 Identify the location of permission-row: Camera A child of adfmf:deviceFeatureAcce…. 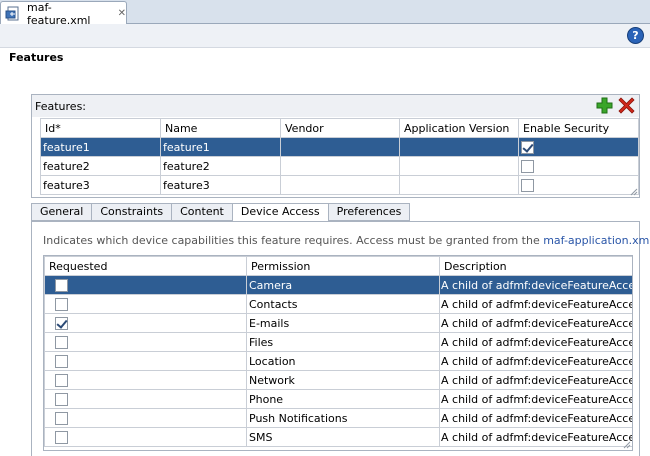
(338, 285).